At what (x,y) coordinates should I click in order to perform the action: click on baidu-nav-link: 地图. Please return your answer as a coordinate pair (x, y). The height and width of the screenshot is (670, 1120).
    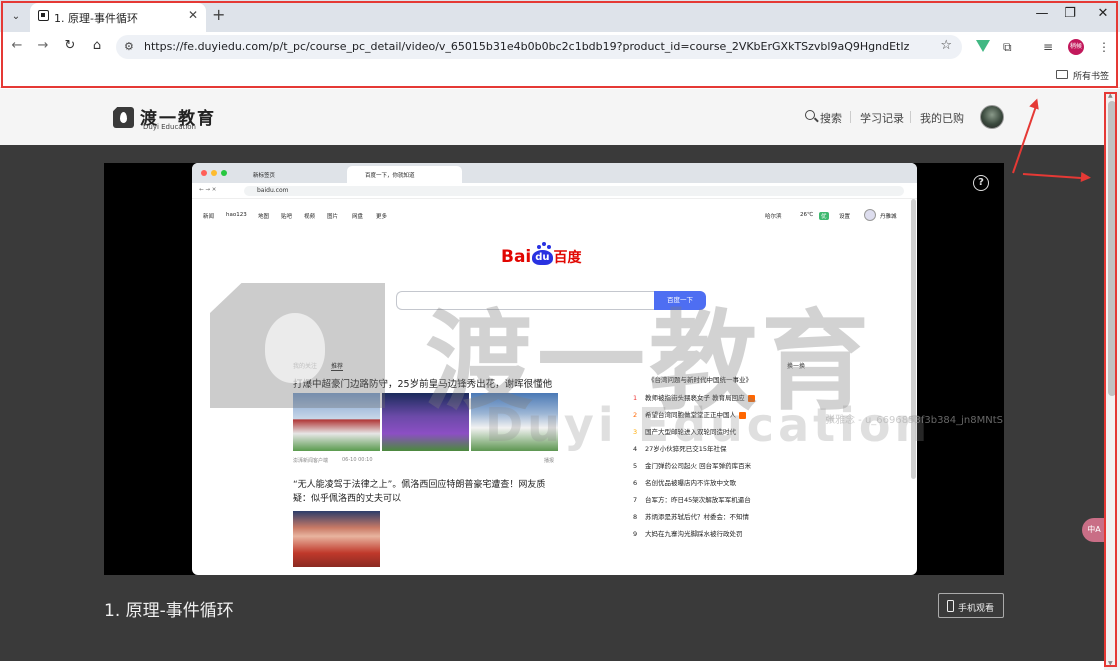
    Looking at the image, I should click on (264, 217).